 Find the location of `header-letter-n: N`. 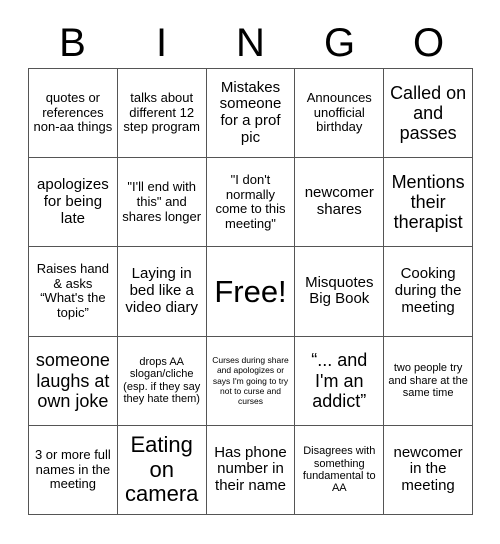

header-letter-n: N is located at coordinates (250, 43).